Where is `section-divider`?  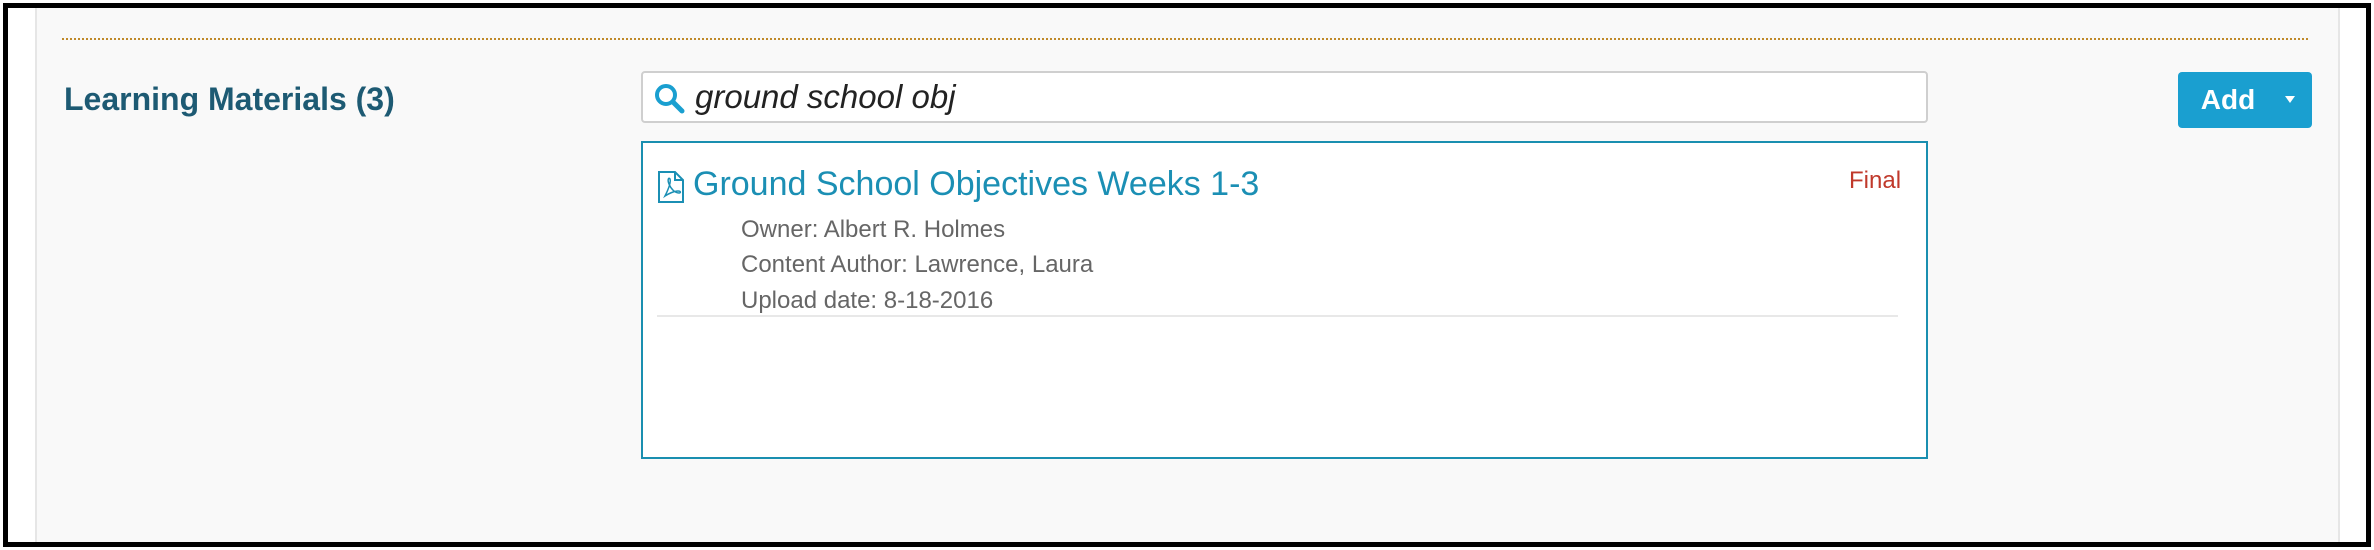 section-divider is located at coordinates (1185, 39).